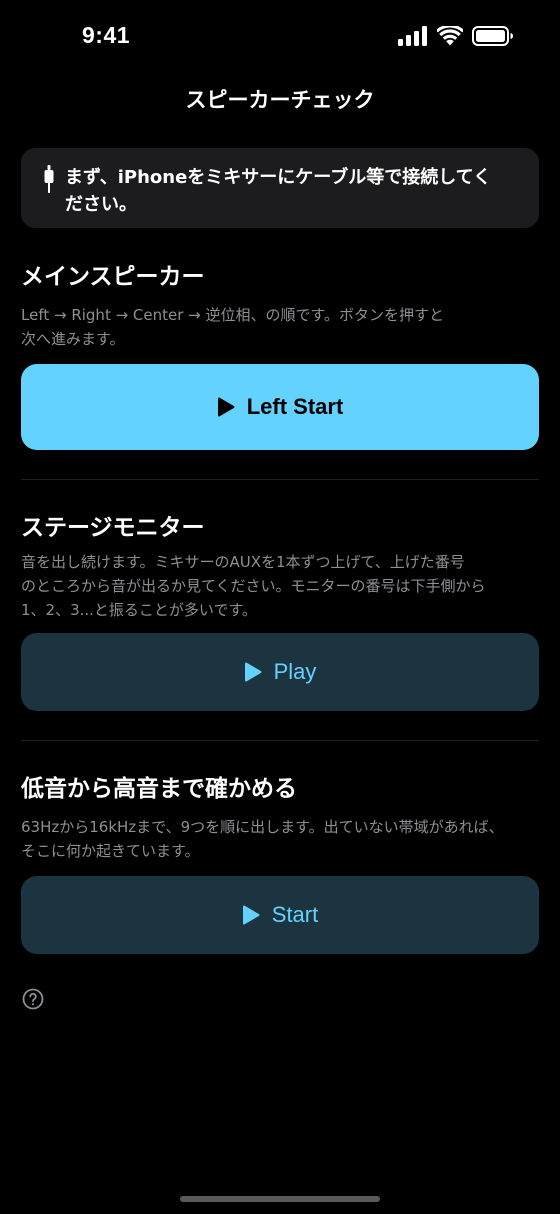 Image resolution: width=560 pixels, height=1214 pixels. What do you see at coordinates (73, 339) in the screenshot?
I see `description-line: 次へ進みます。` at bounding box center [73, 339].